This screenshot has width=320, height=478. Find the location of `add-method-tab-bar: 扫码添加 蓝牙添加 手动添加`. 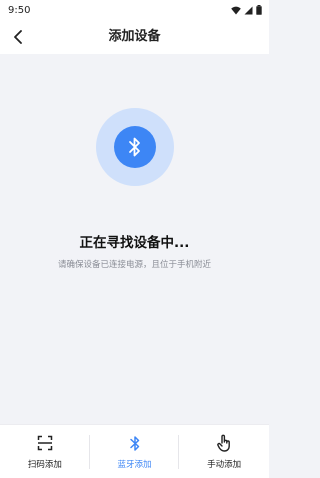

add-method-tab-bar: 扫码添加 蓝牙添加 手动添加 is located at coordinates (134, 451).